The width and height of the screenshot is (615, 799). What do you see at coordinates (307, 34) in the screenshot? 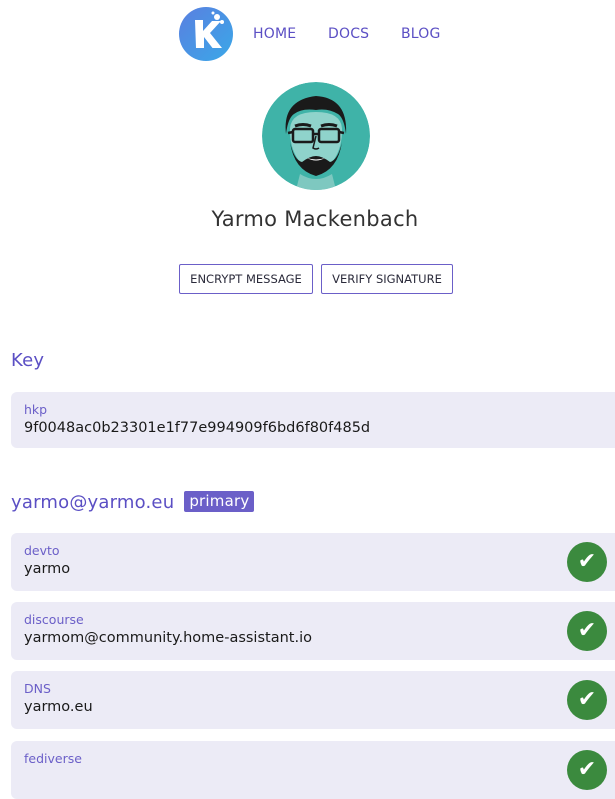
I see `top-nav: HOME DOCS BLOG` at bounding box center [307, 34].